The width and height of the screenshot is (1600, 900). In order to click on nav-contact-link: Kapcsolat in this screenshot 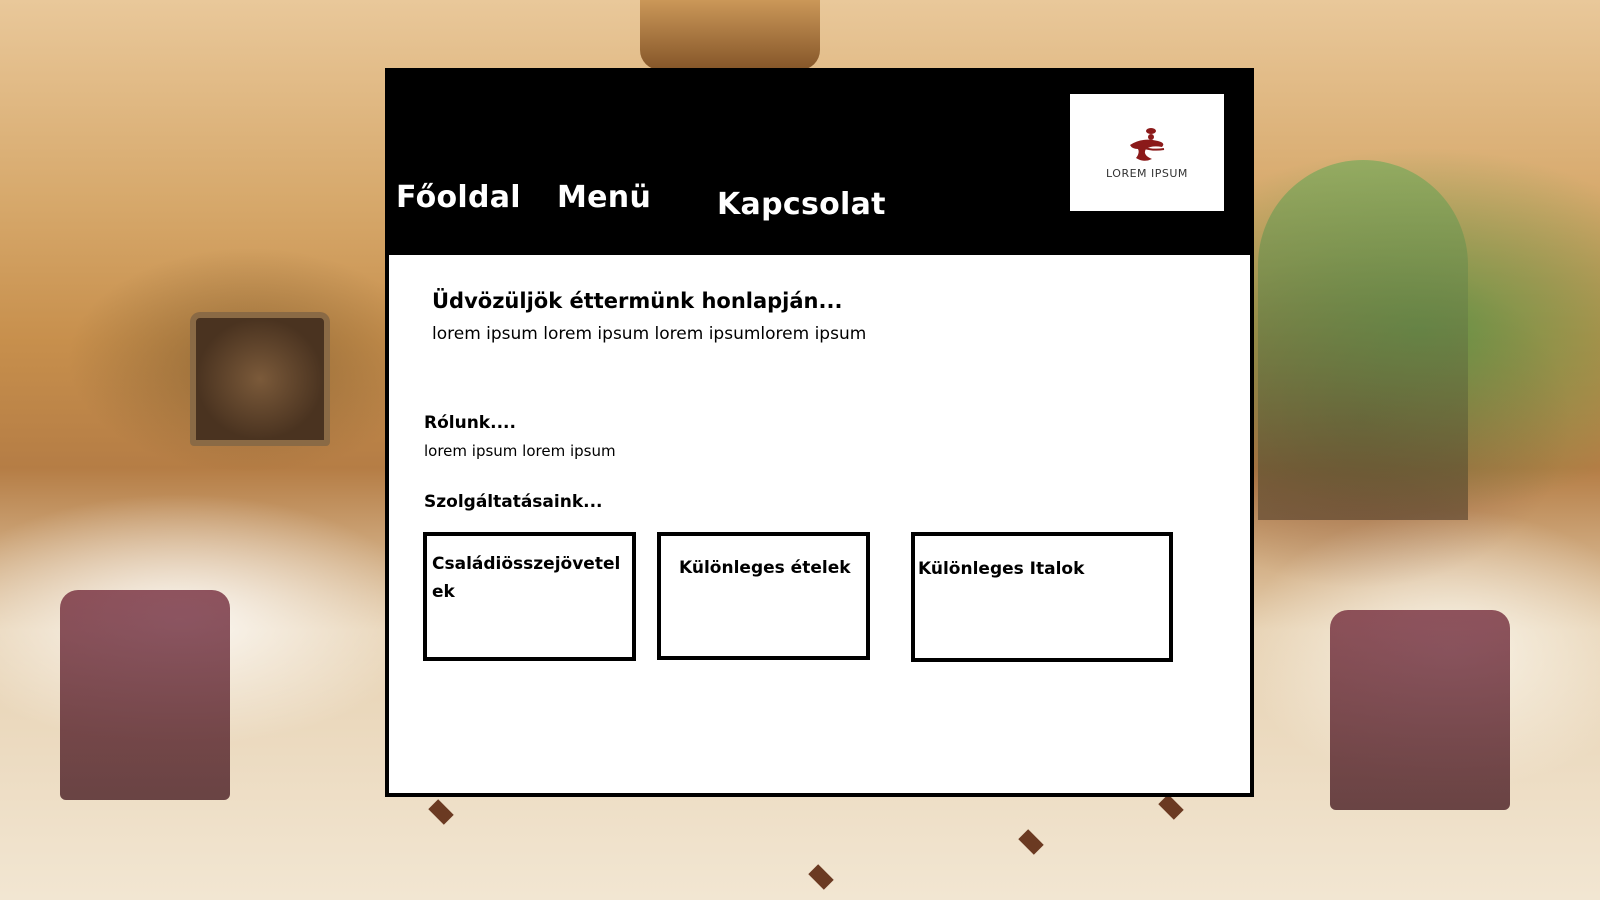, I will do `click(801, 204)`.